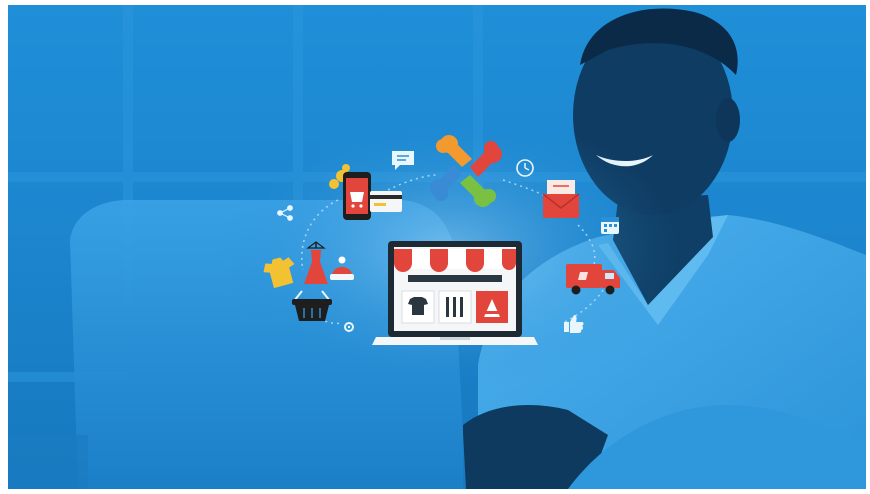 The width and height of the screenshot is (870, 494). What do you see at coordinates (610, 225) in the screenshot?
I see `calendar-icon` at bounding box center [610, 225].